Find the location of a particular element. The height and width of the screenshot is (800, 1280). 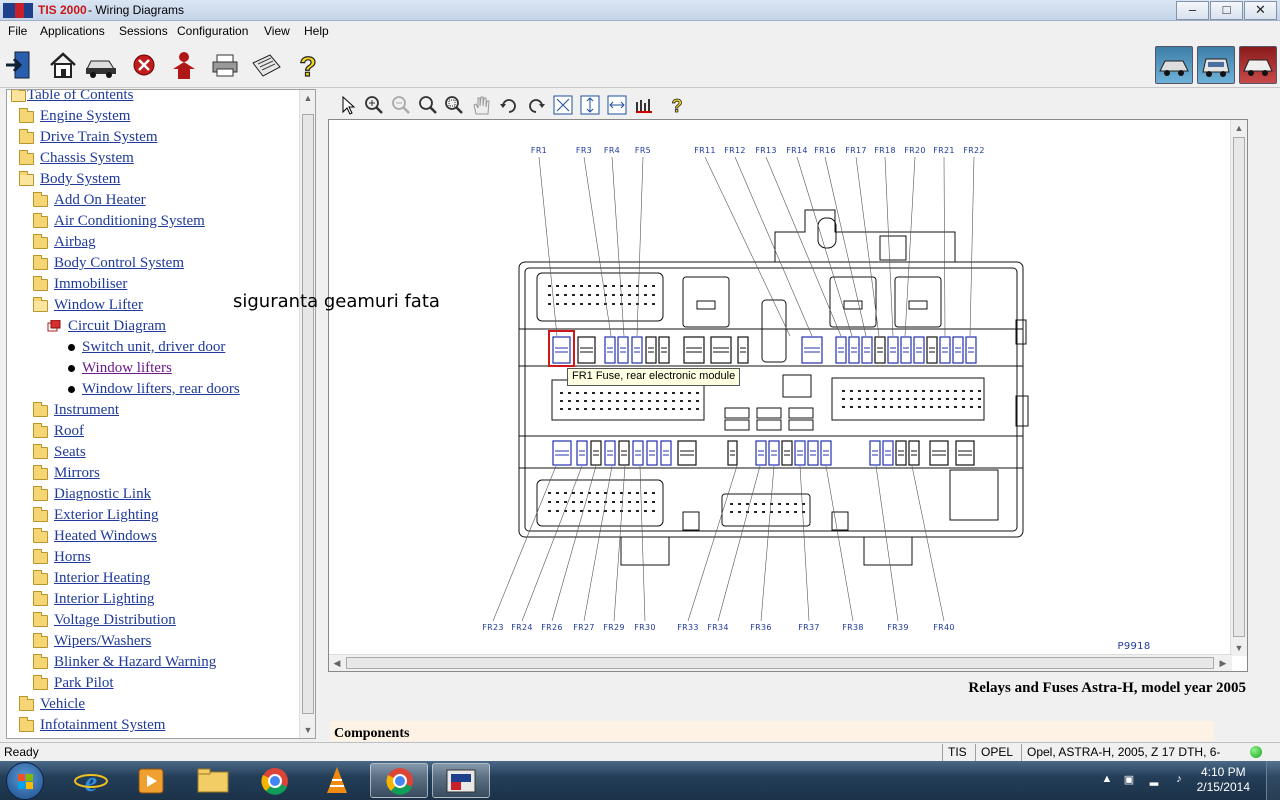

tree-item: Drive Train System is located at coordinates (152, 139).